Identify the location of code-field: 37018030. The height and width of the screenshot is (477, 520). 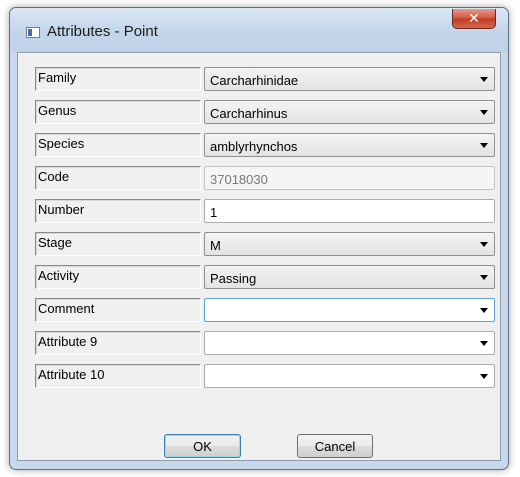
(349, 178).